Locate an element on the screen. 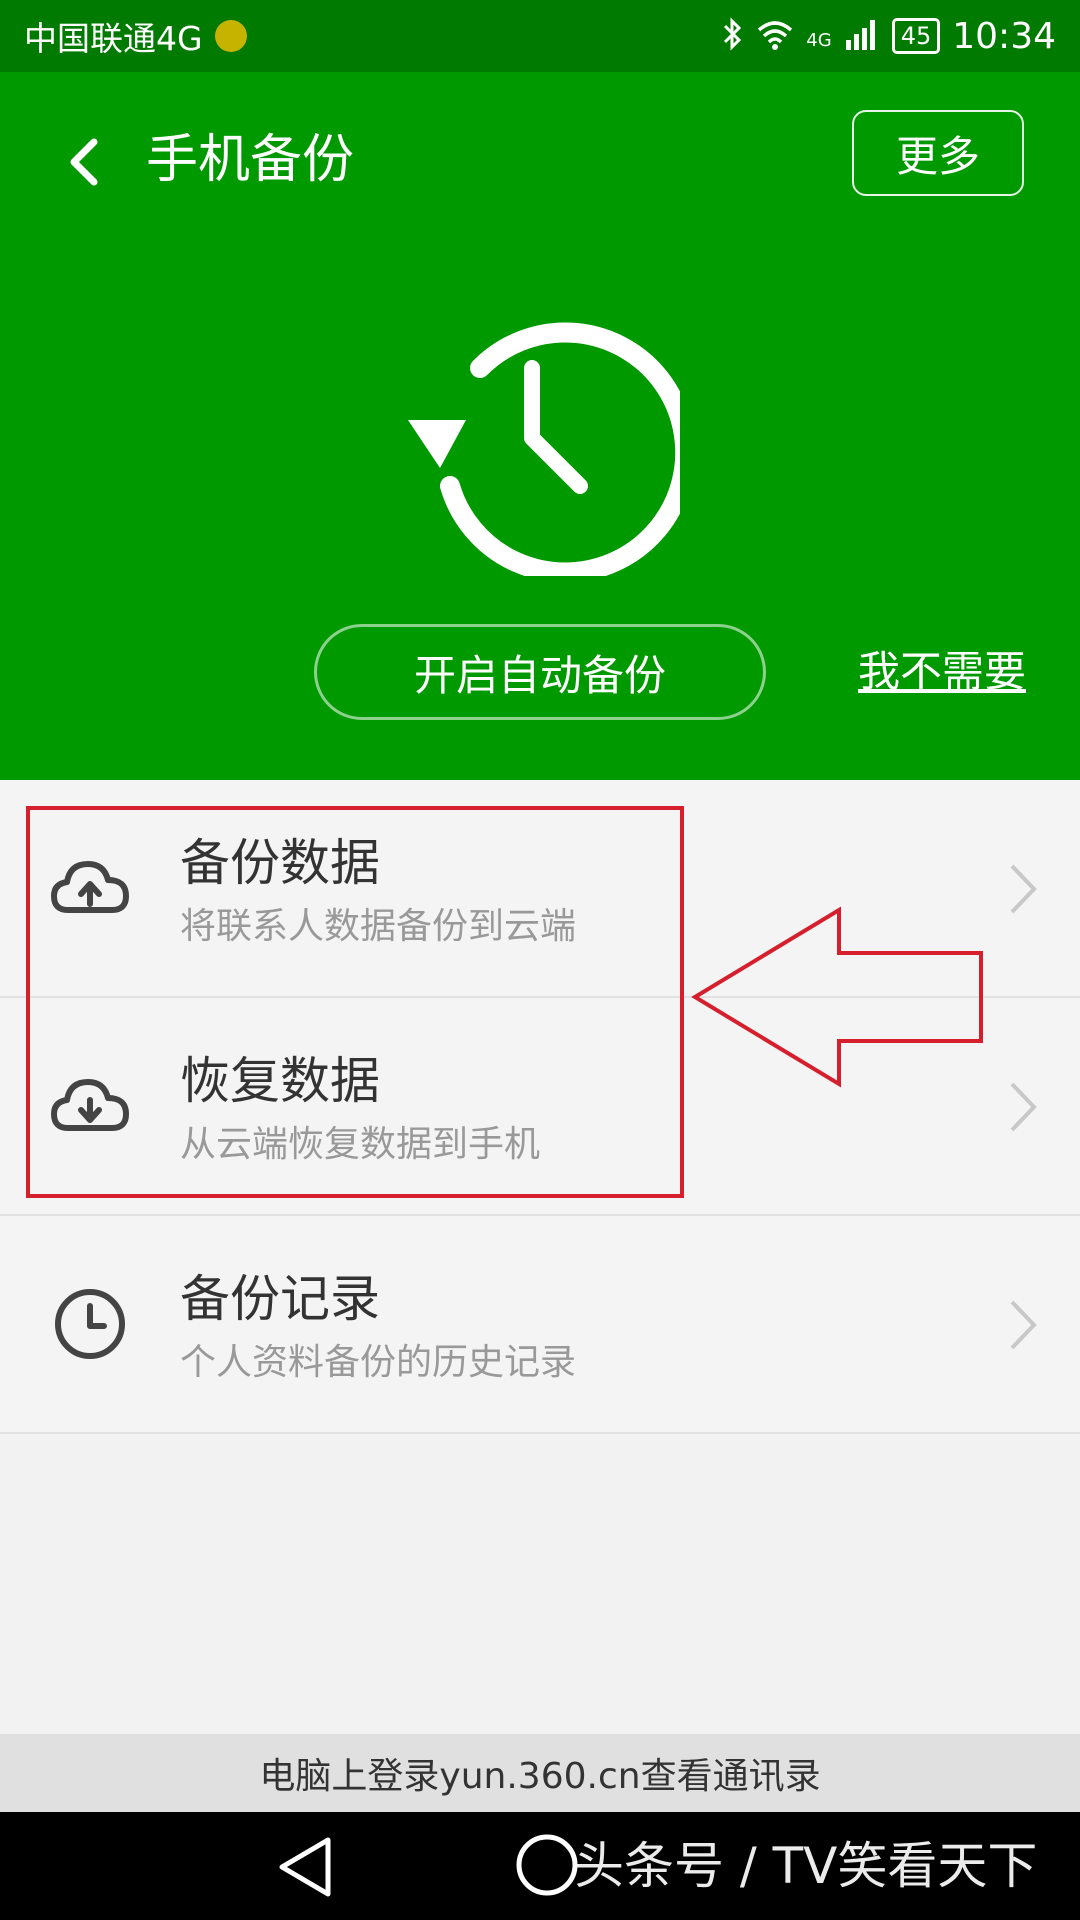  cloud-download-icon is located at coordinates (90, 1105).